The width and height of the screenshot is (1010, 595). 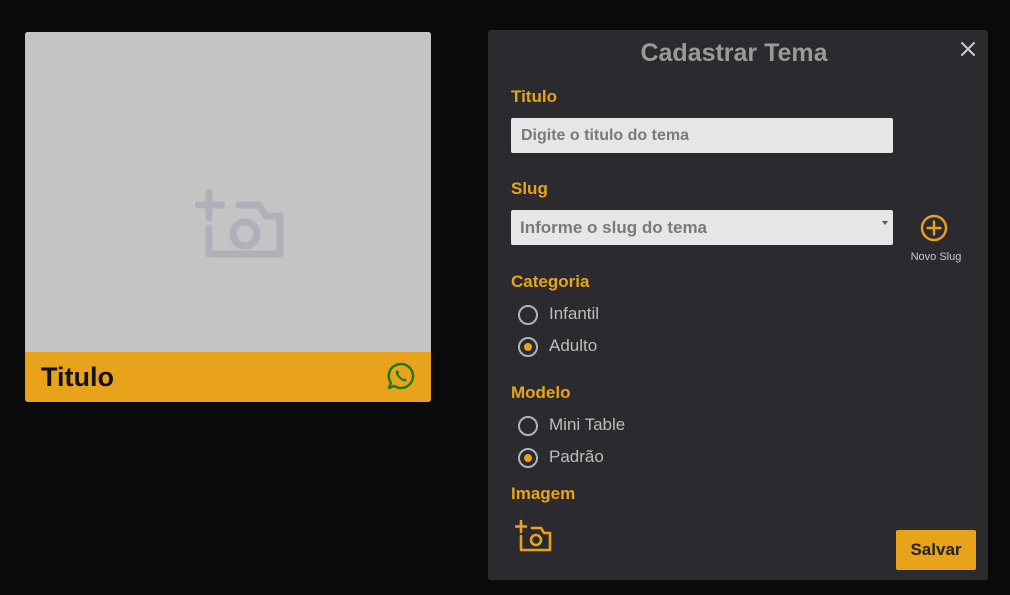 What do you see at coordinates (587, 424) in the screenshot?
I see `radio-label: Mini Table` at bounding box center [587, 424].